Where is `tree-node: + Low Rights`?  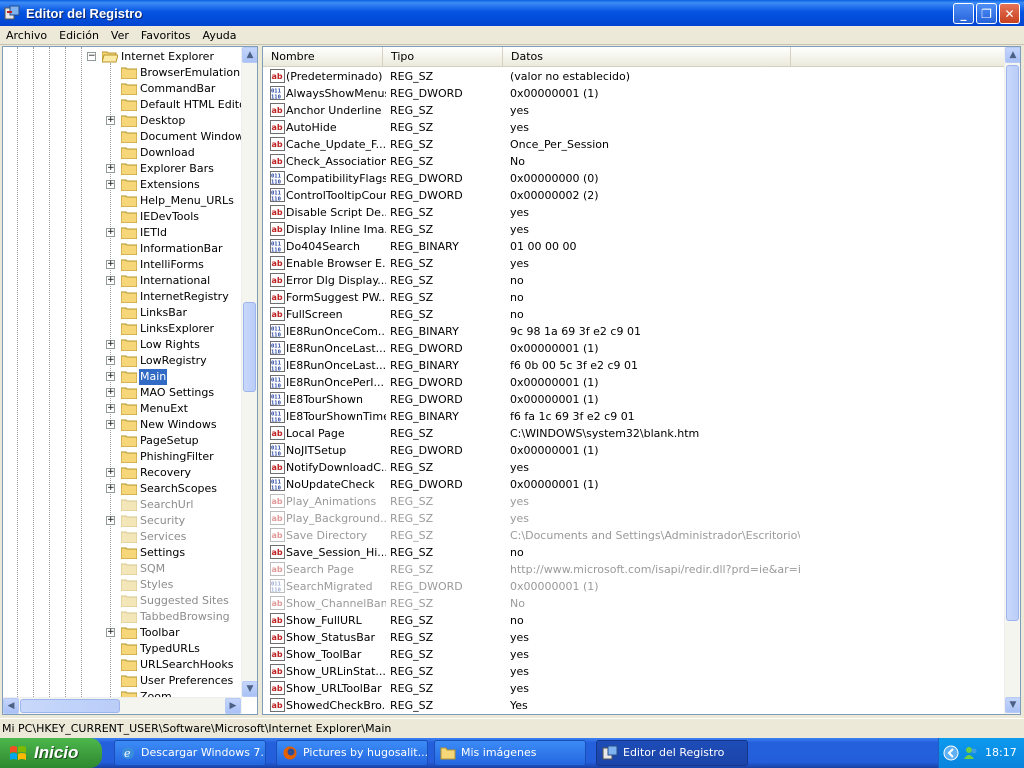
tree-node: + Low Rights is located at coordinates (122, 345).